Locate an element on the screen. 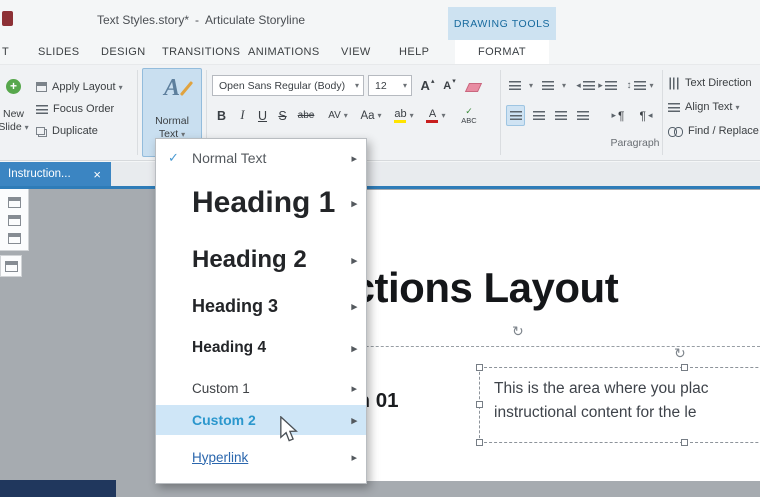 This screenshot has height=497, width=760. align-justify-button is located at coordinates (582, 115).